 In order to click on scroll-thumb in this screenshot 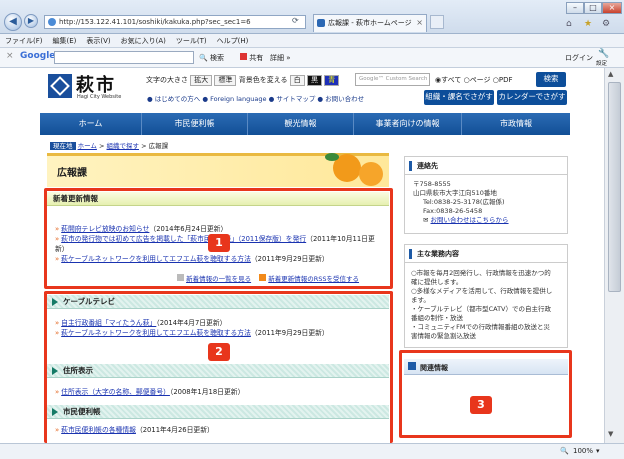, I will do `click(614, 187)`.